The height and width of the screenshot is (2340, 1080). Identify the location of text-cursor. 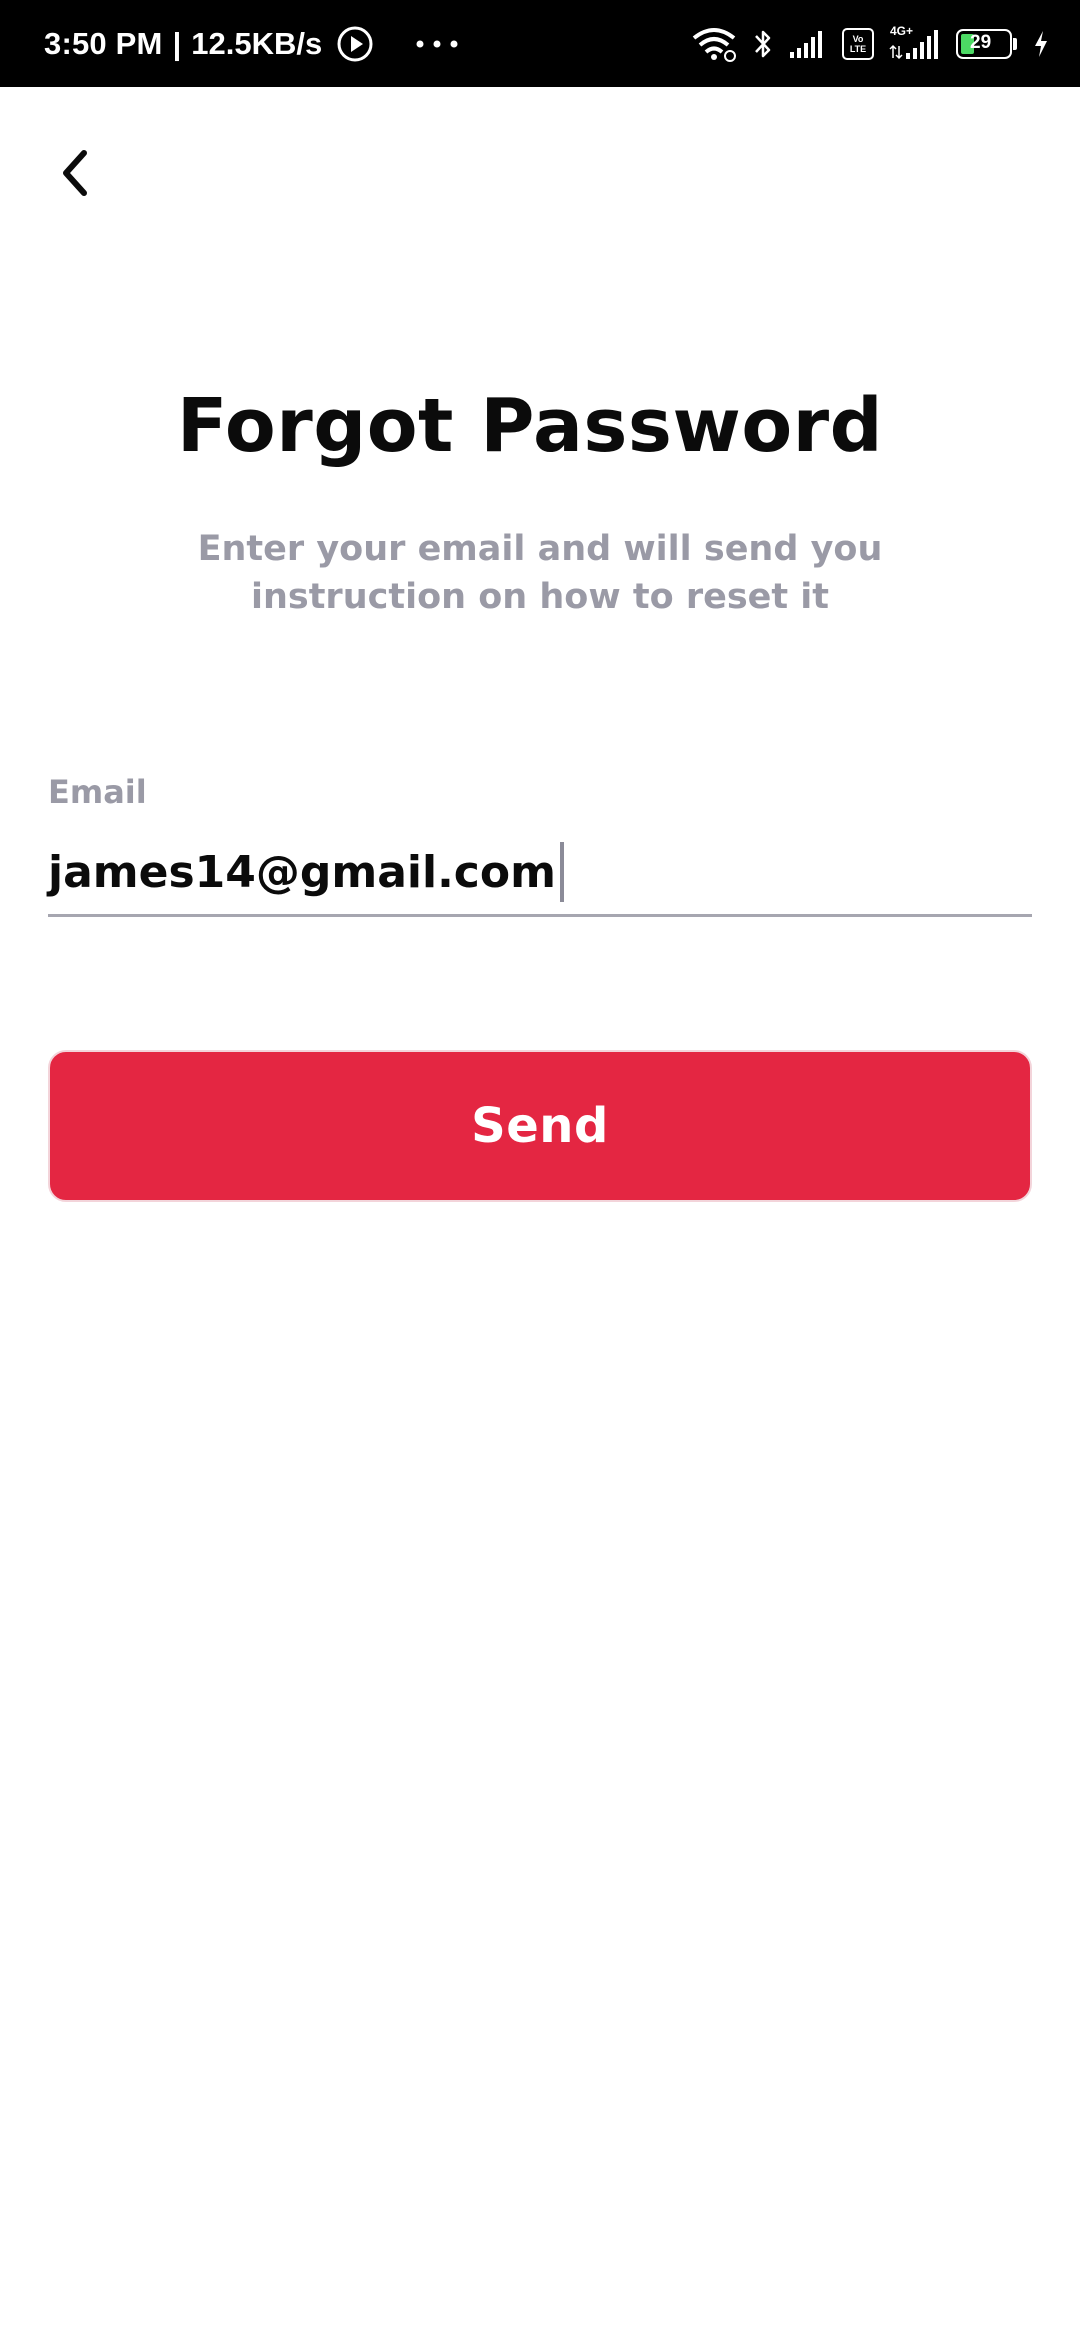
(561, 872).